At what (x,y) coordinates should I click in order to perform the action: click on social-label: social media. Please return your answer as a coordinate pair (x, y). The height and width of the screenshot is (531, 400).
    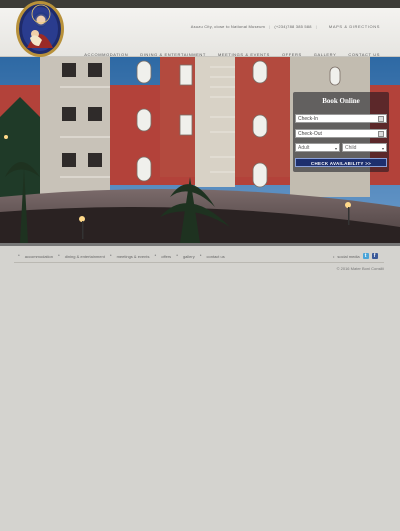
    Looking at the image, I should click on (348, 256).